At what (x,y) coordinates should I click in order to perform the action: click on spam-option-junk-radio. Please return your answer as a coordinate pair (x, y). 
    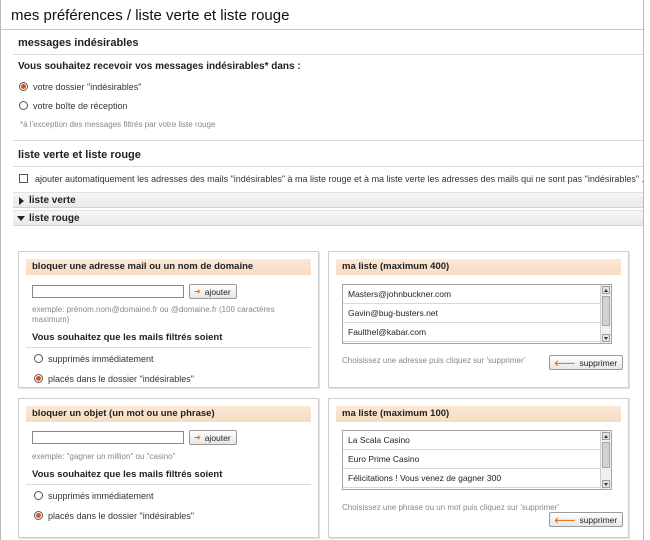
    Looking at the image, I should click on (23, 86).